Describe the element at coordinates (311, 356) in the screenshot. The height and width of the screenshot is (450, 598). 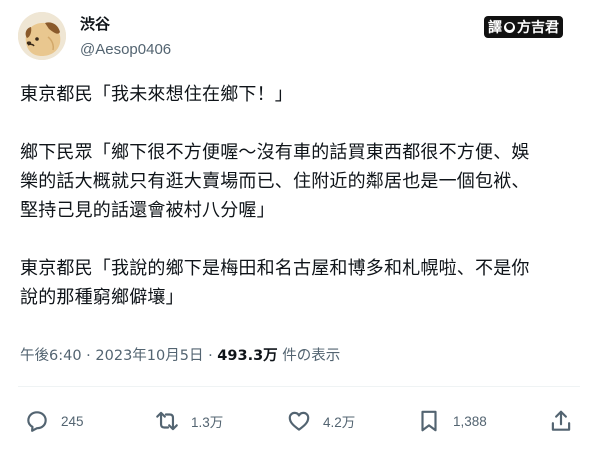
I see `view-label: 件の表示` at that location.